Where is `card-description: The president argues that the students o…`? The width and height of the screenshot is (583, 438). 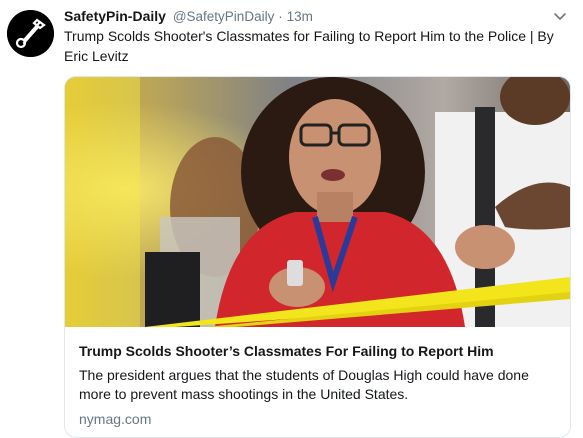
card-description: The president argues that the students o… is located at coordinates (304, 384).